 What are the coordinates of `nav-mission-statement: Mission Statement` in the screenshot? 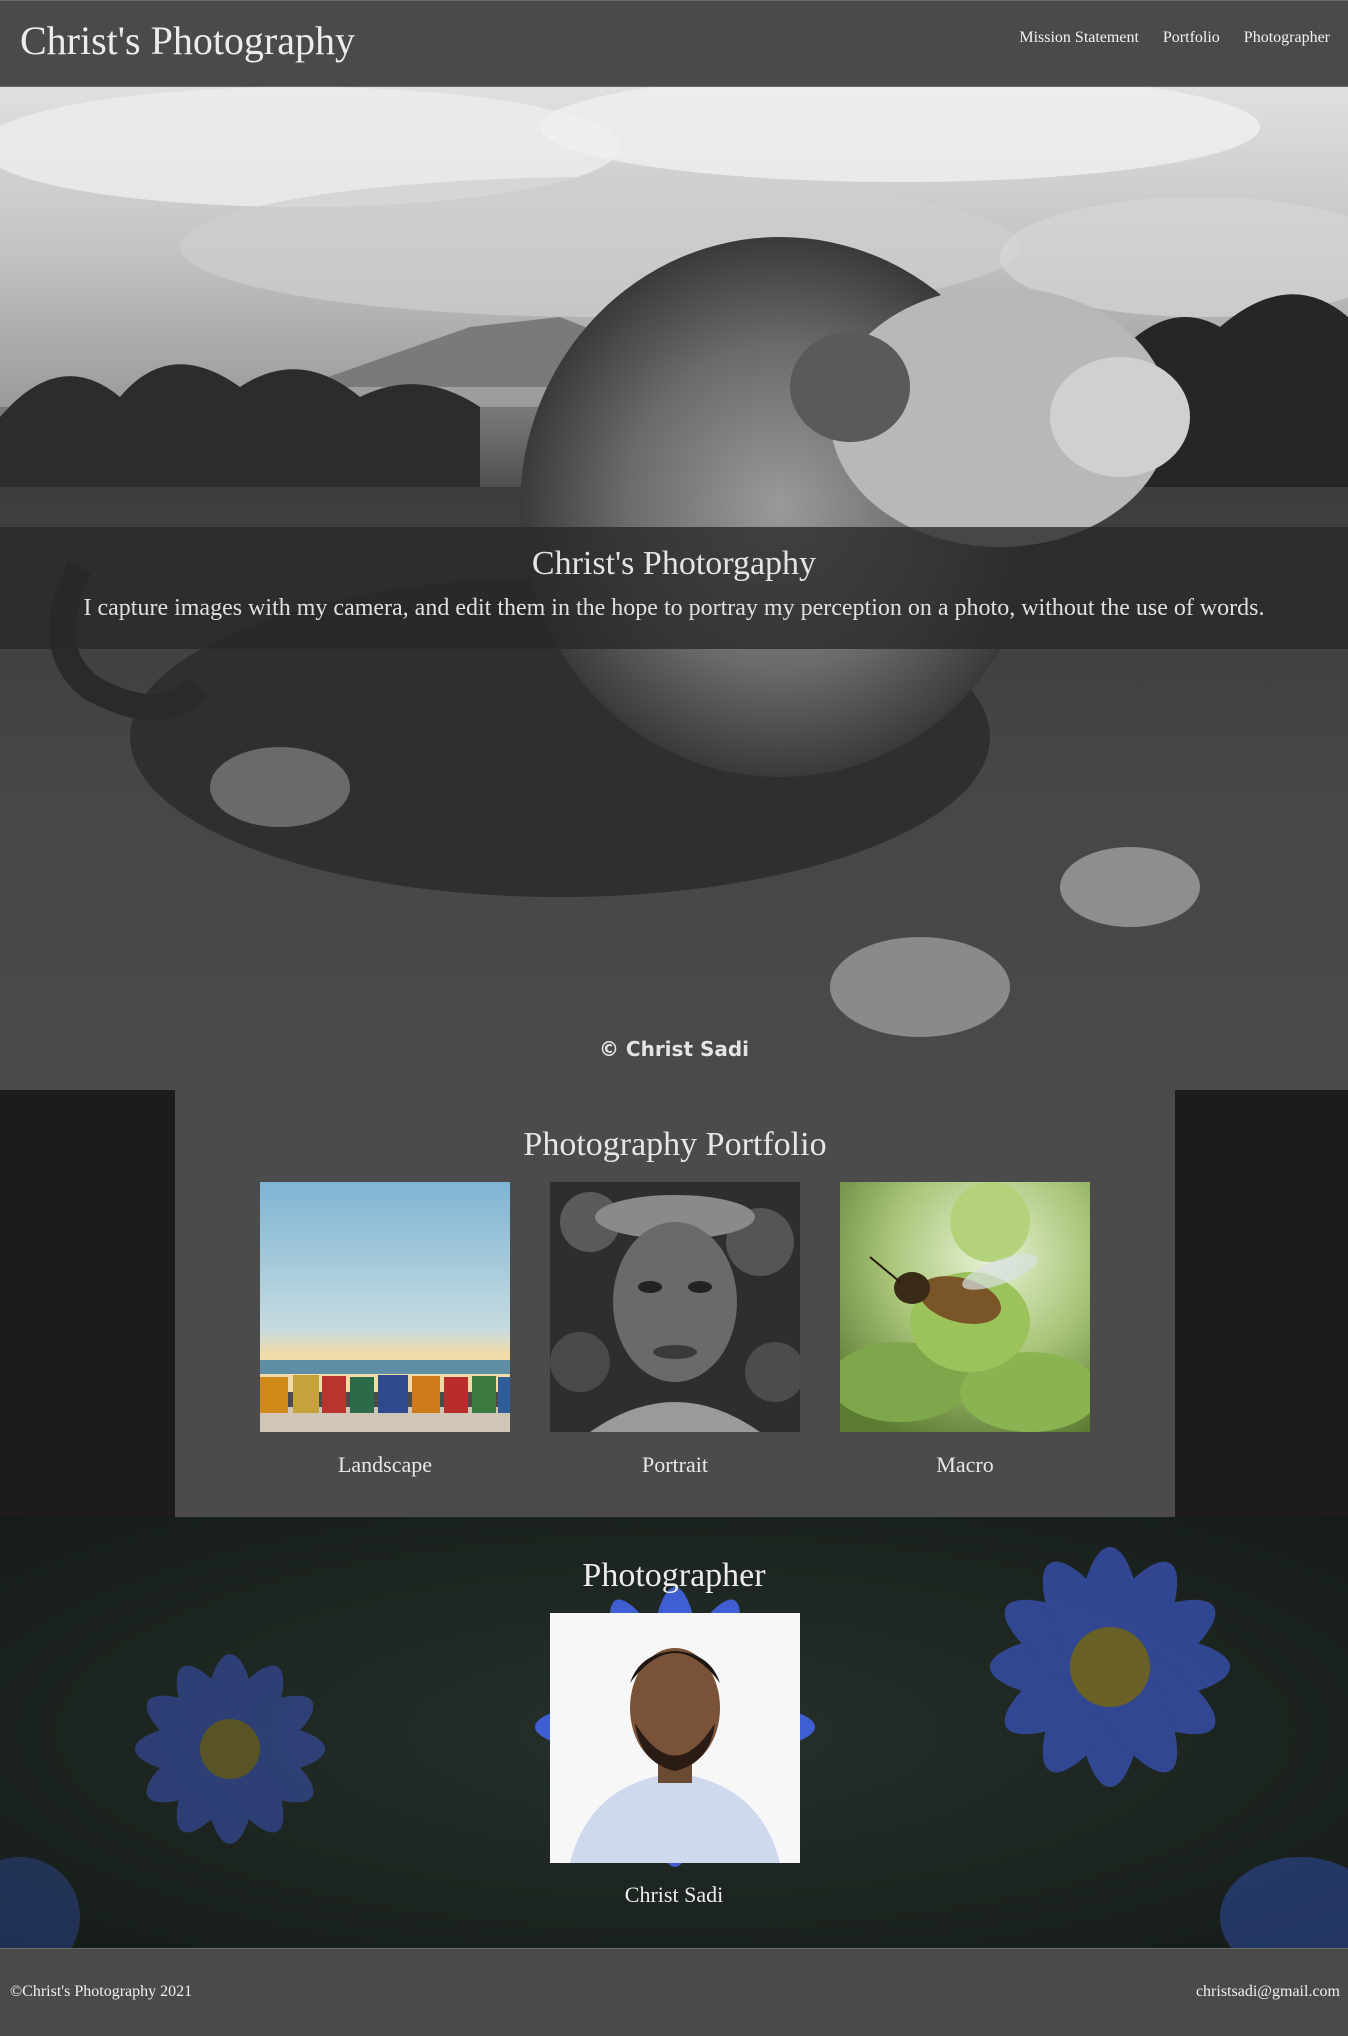 It's located at (1079, 38).